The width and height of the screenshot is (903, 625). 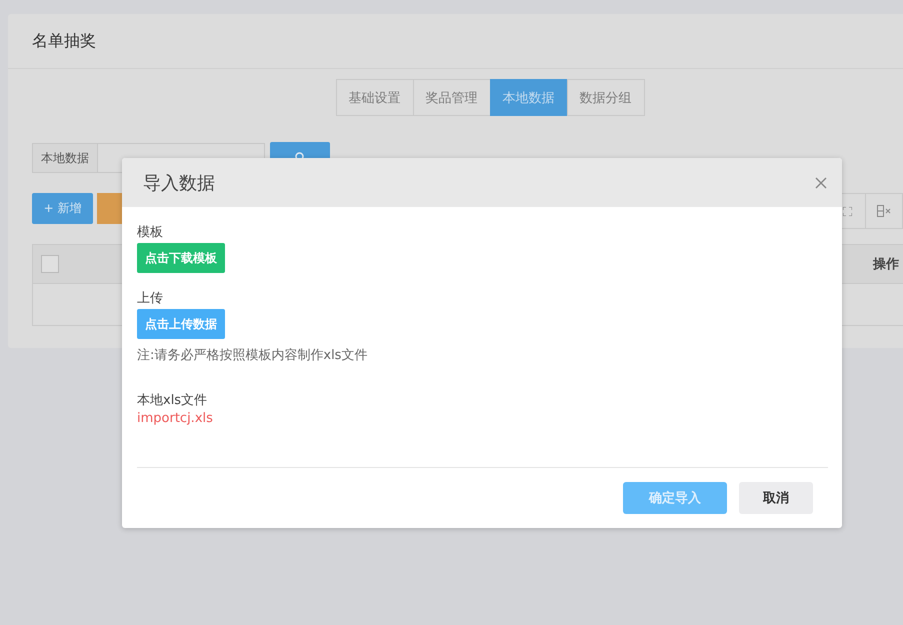 What do you see at coordinates (529, 97) in the screenshot?
I see `tab: 本地数据` at bounding box center [529, 97].